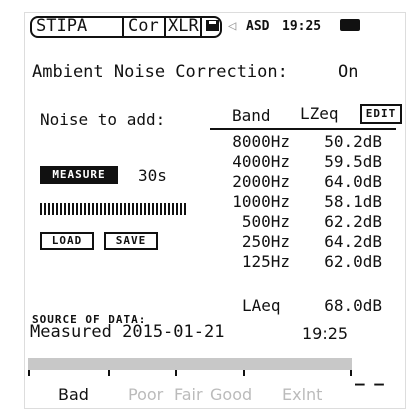 The width and height of the screenshot is (417, 417). Describe the element at coordinates (127, 332) in the screenshot. I see `measured-date: Measured 2015-01-21` at that location.